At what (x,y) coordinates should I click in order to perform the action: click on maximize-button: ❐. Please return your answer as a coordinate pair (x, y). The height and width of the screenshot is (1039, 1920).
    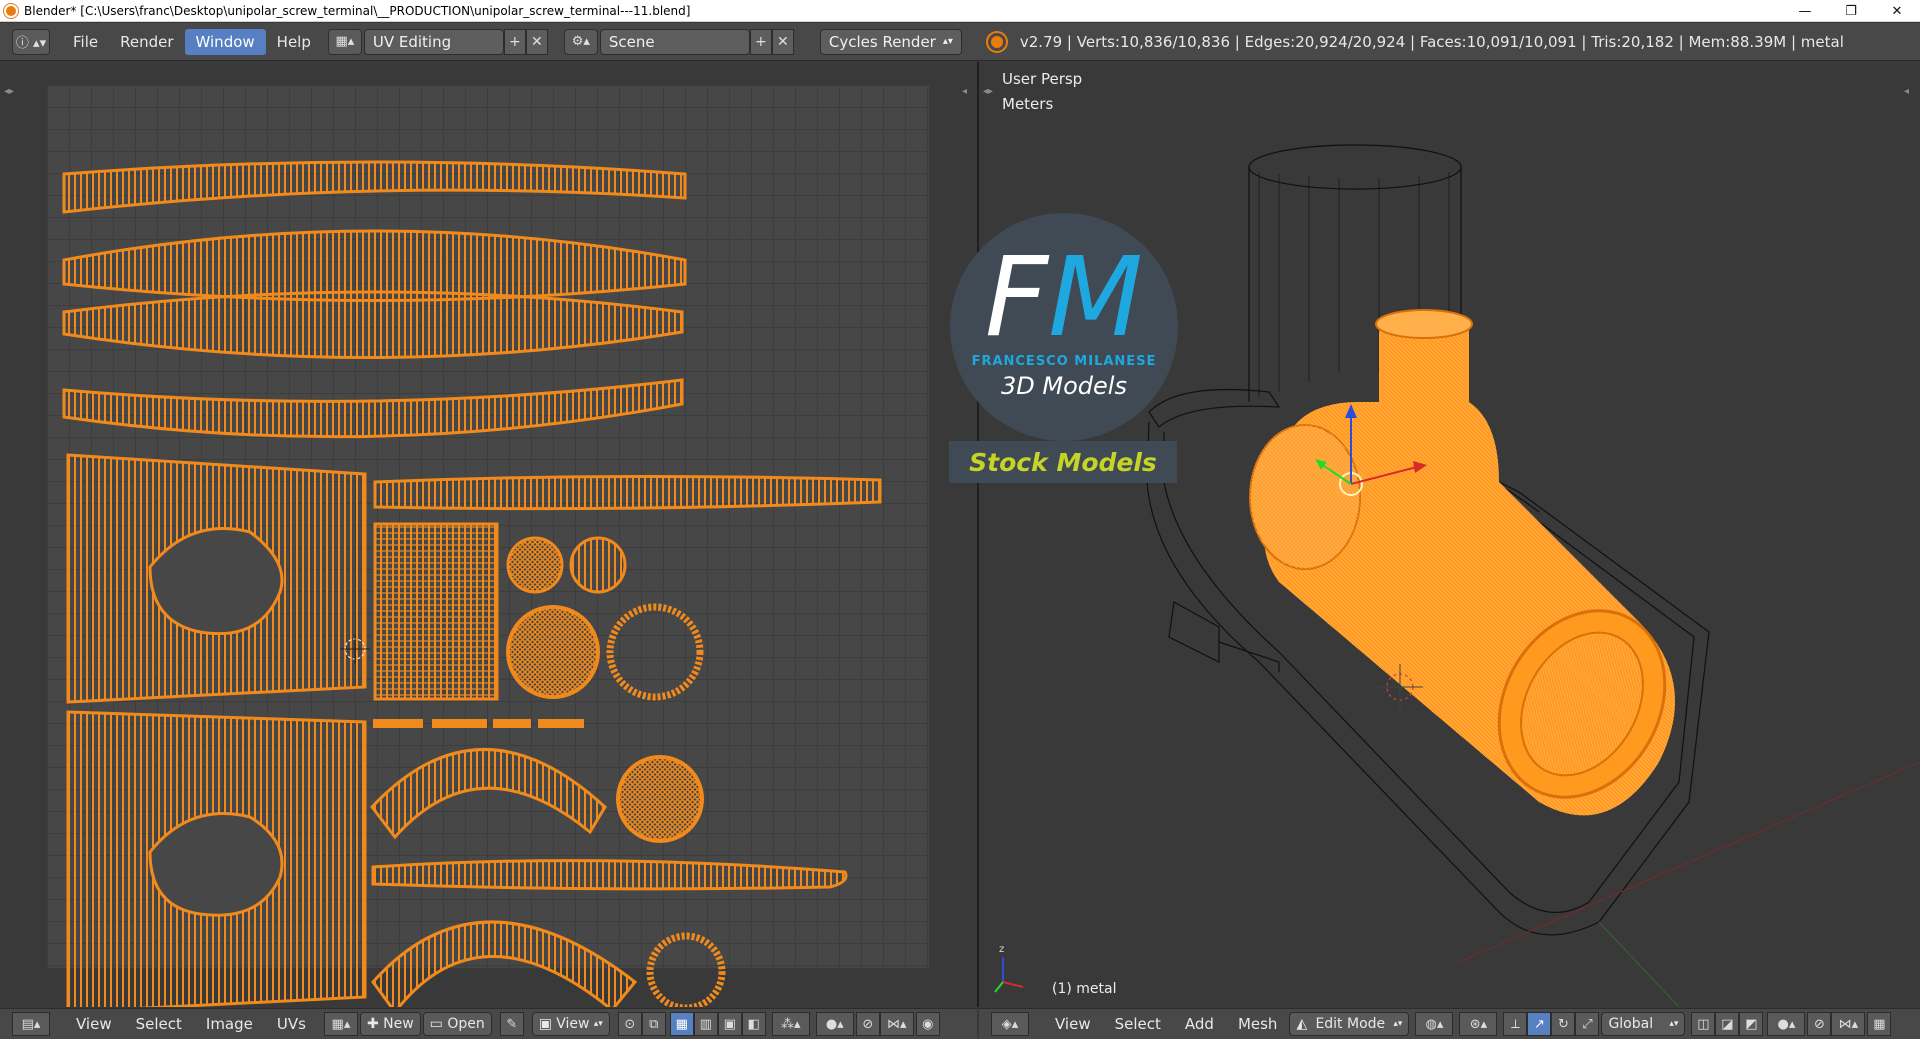
    Looking at the image, I should click on (1851, 11).